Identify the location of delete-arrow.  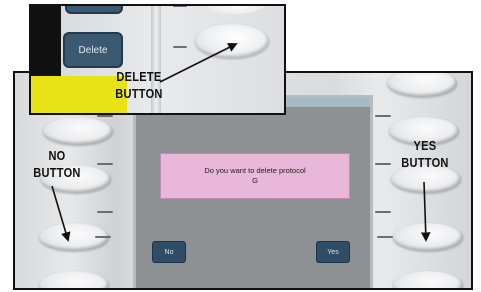
(198, 63).